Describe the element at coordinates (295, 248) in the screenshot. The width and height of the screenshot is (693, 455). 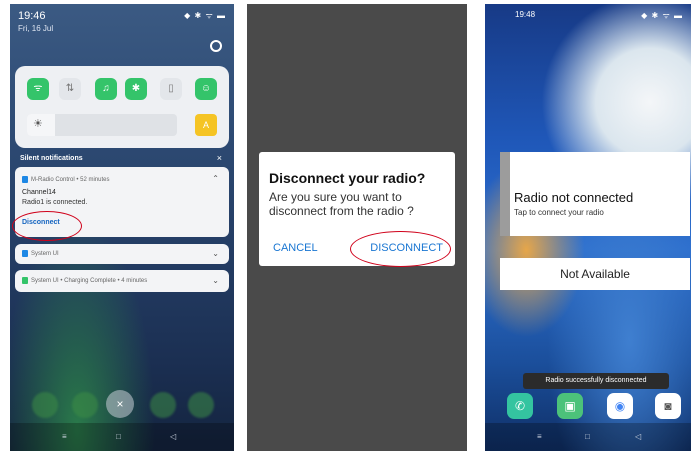
I see `cancel-button: CANCEL` at that location.